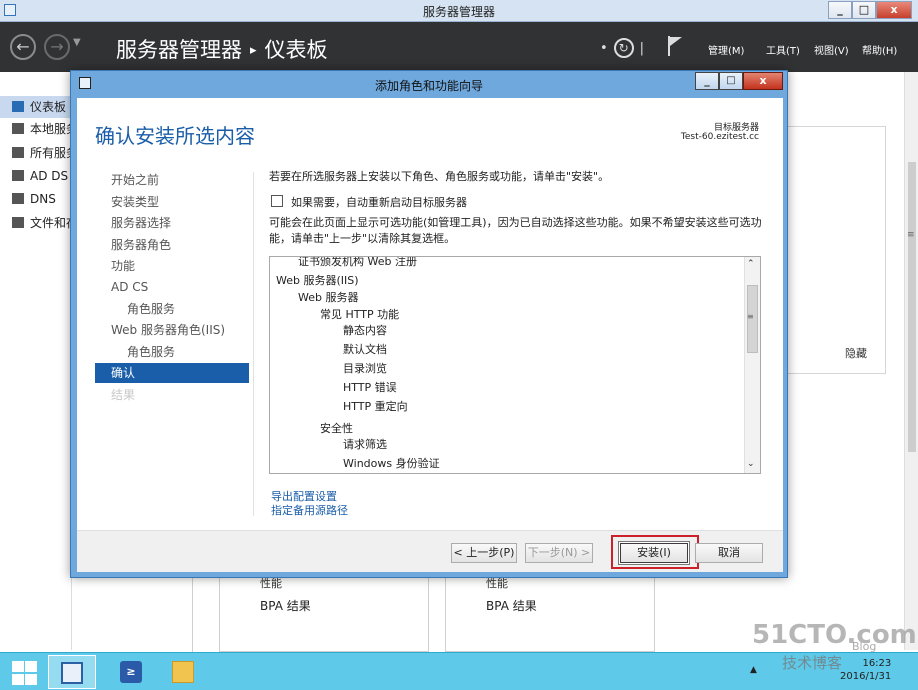 This screenshot has width=918, height=690. I want to click on cancel-button: 取消, so click(729, 553).